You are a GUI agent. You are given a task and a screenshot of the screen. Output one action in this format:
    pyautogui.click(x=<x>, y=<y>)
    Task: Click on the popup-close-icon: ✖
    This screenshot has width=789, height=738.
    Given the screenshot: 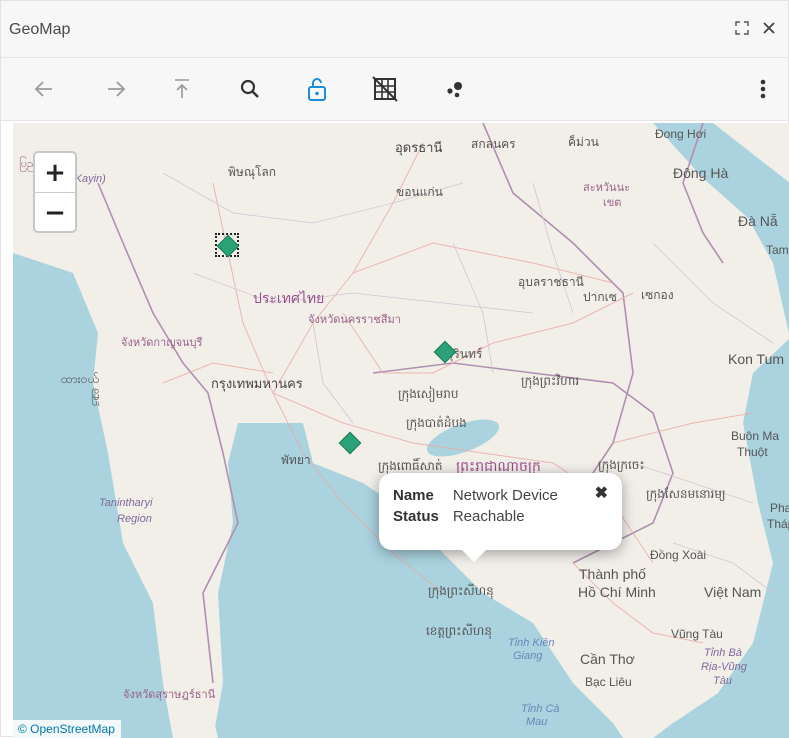 What is the action you would take?
    pyautogui.click(x=601, y=493)
    